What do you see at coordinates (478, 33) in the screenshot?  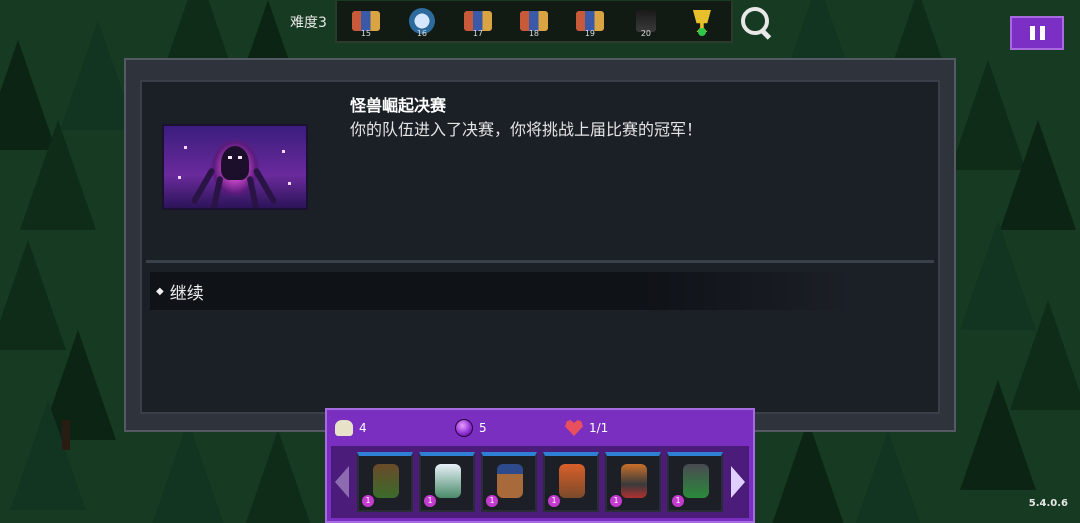 I see `stage-number: 17` at bounding box center [478, 33].